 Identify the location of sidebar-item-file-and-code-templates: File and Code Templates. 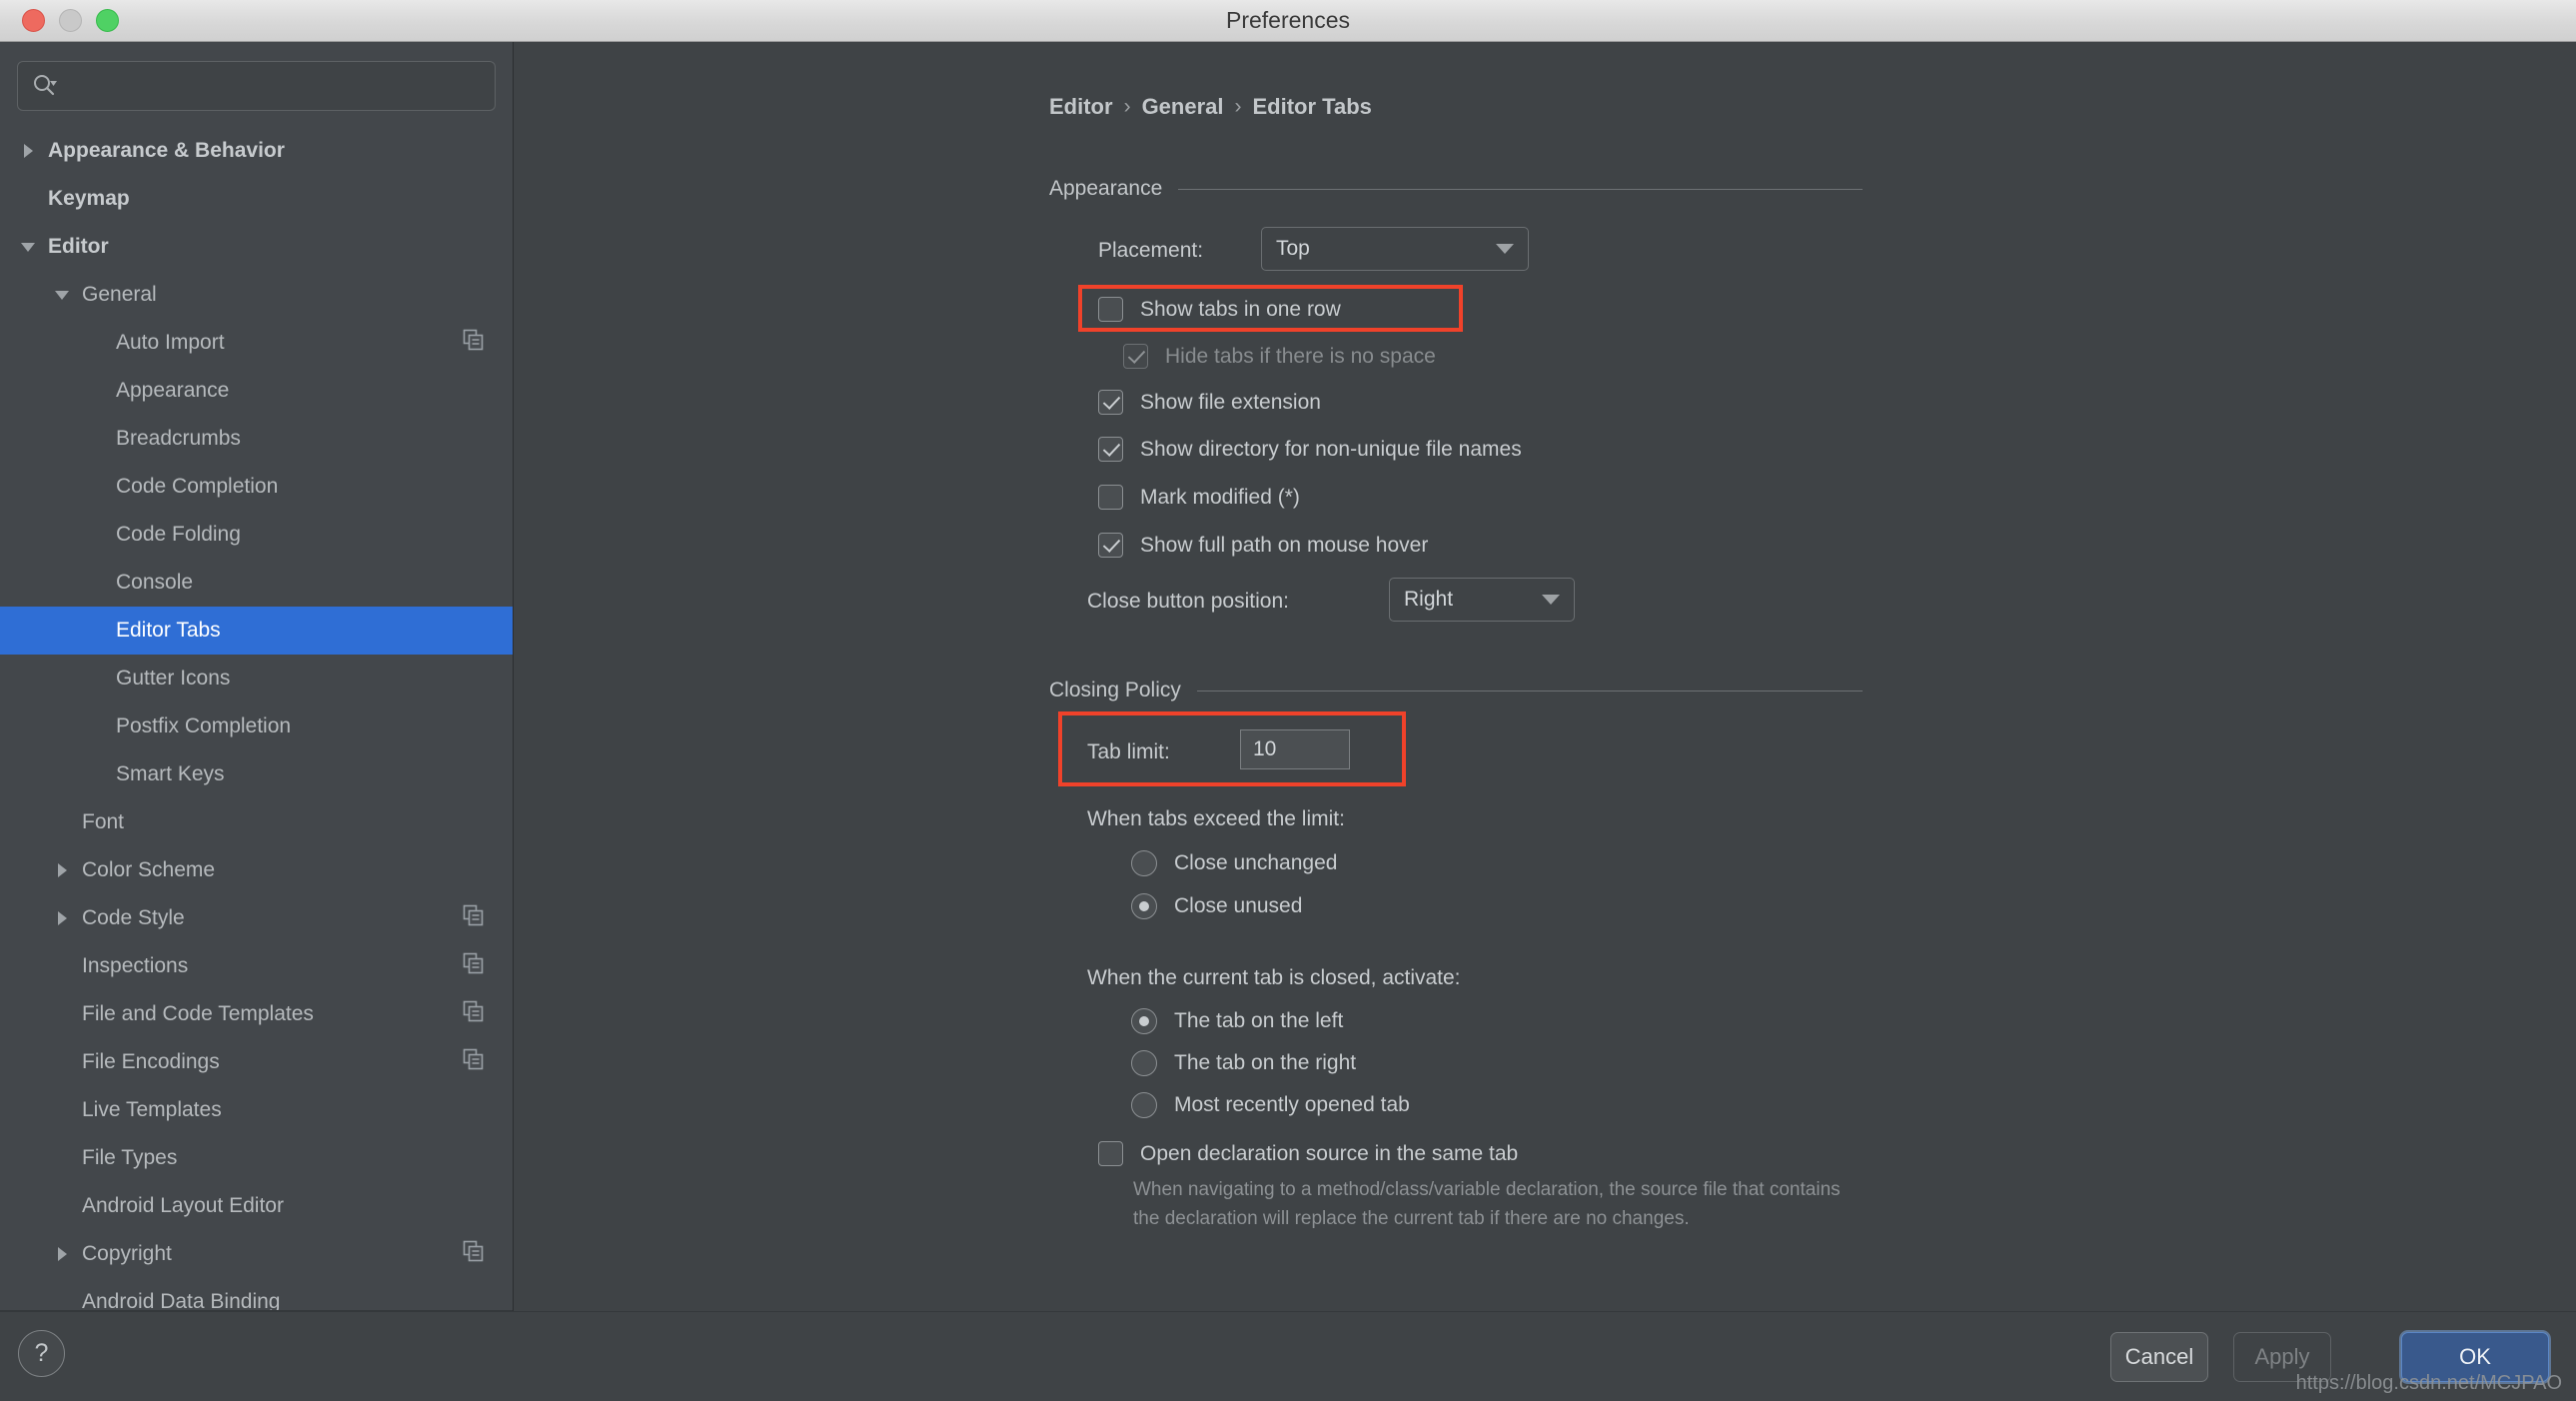
(256, 1014).